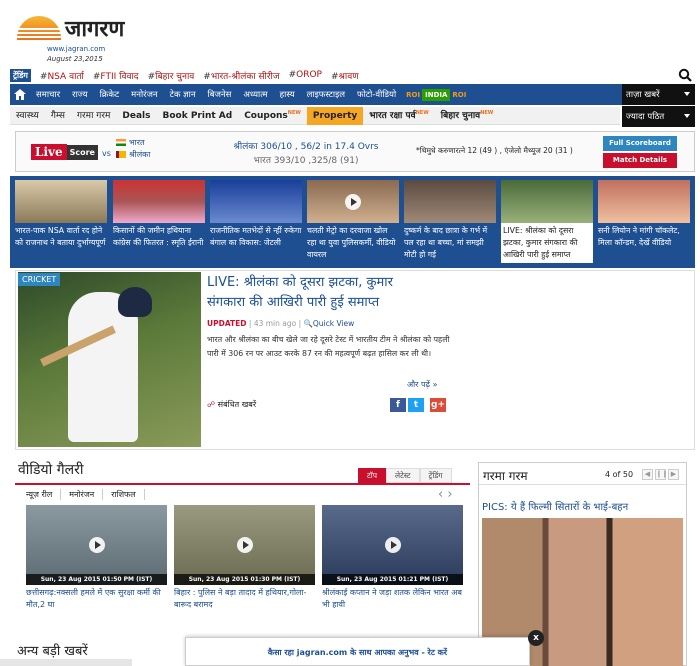 This screenshot has height=666, width=700. I want to click on roi-india-logo: ROI INDIA ROI, so click(436, 94).